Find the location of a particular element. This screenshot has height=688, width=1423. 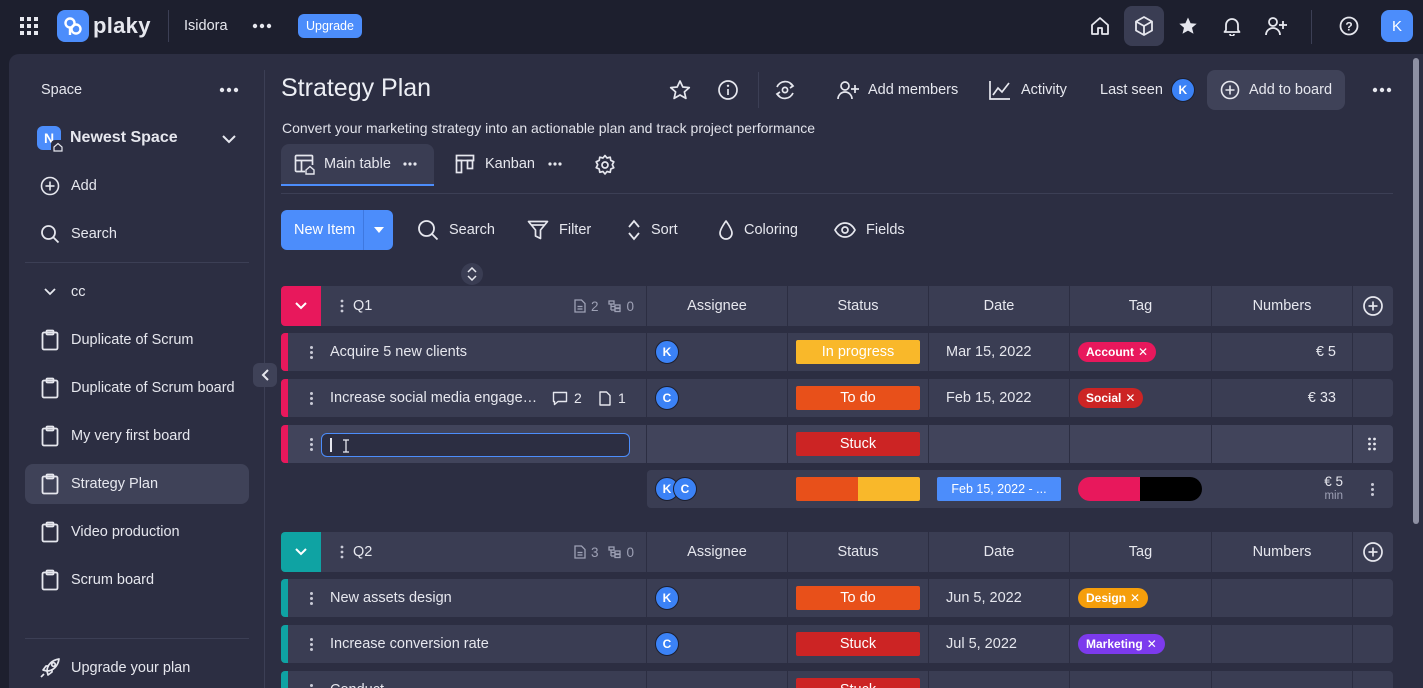

sort-button: Sort is located at coordinates (652, 230).